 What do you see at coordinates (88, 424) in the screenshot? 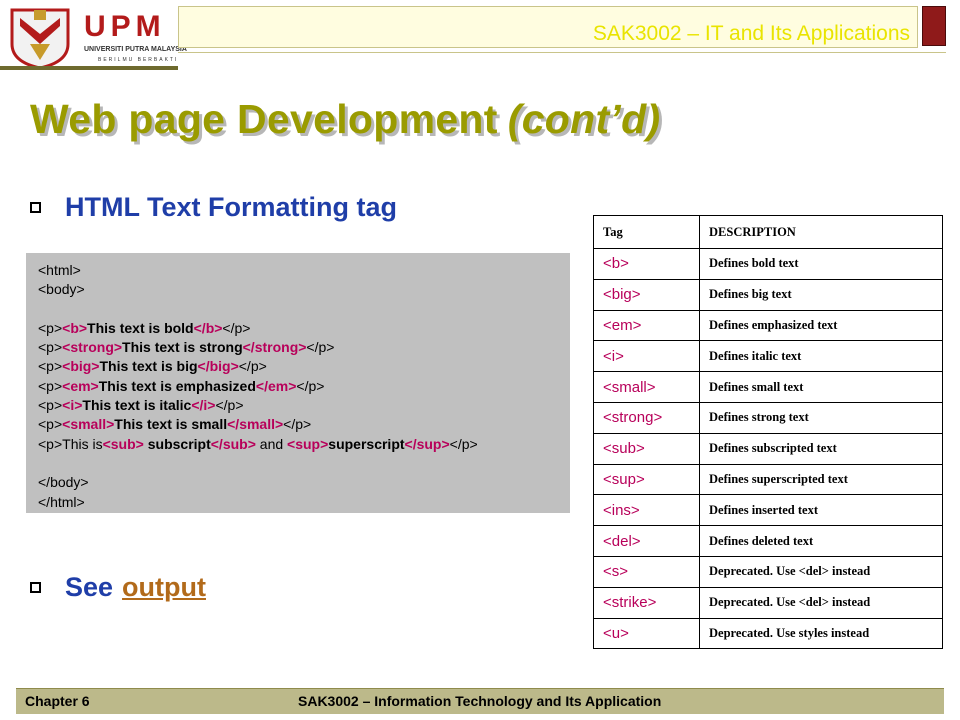
I see `code-tag: <small>` at bounding box center [88, 424].